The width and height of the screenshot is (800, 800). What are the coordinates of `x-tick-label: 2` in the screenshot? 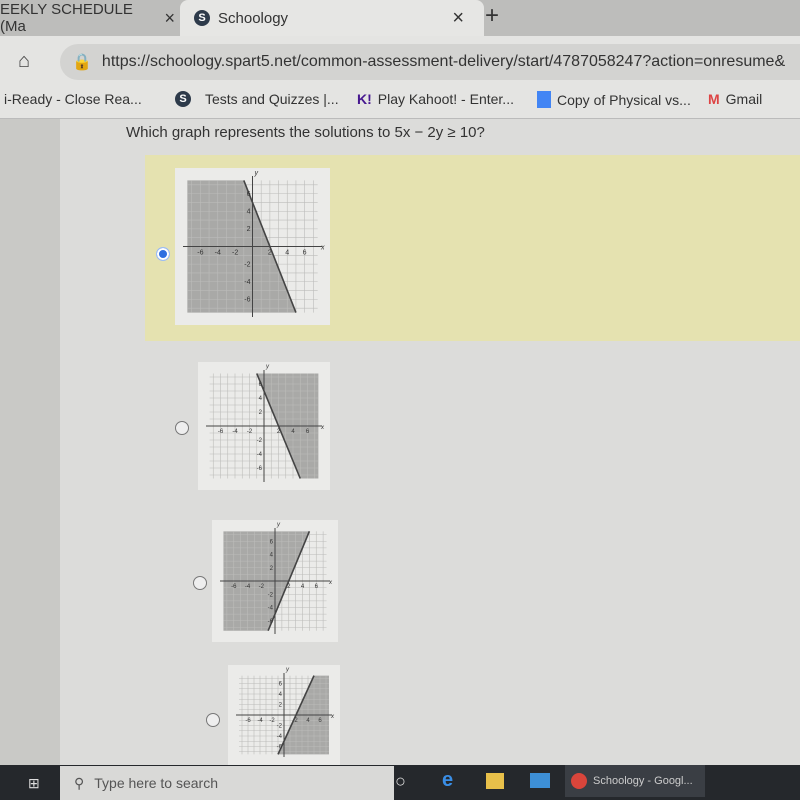 It's located at (270, 253).